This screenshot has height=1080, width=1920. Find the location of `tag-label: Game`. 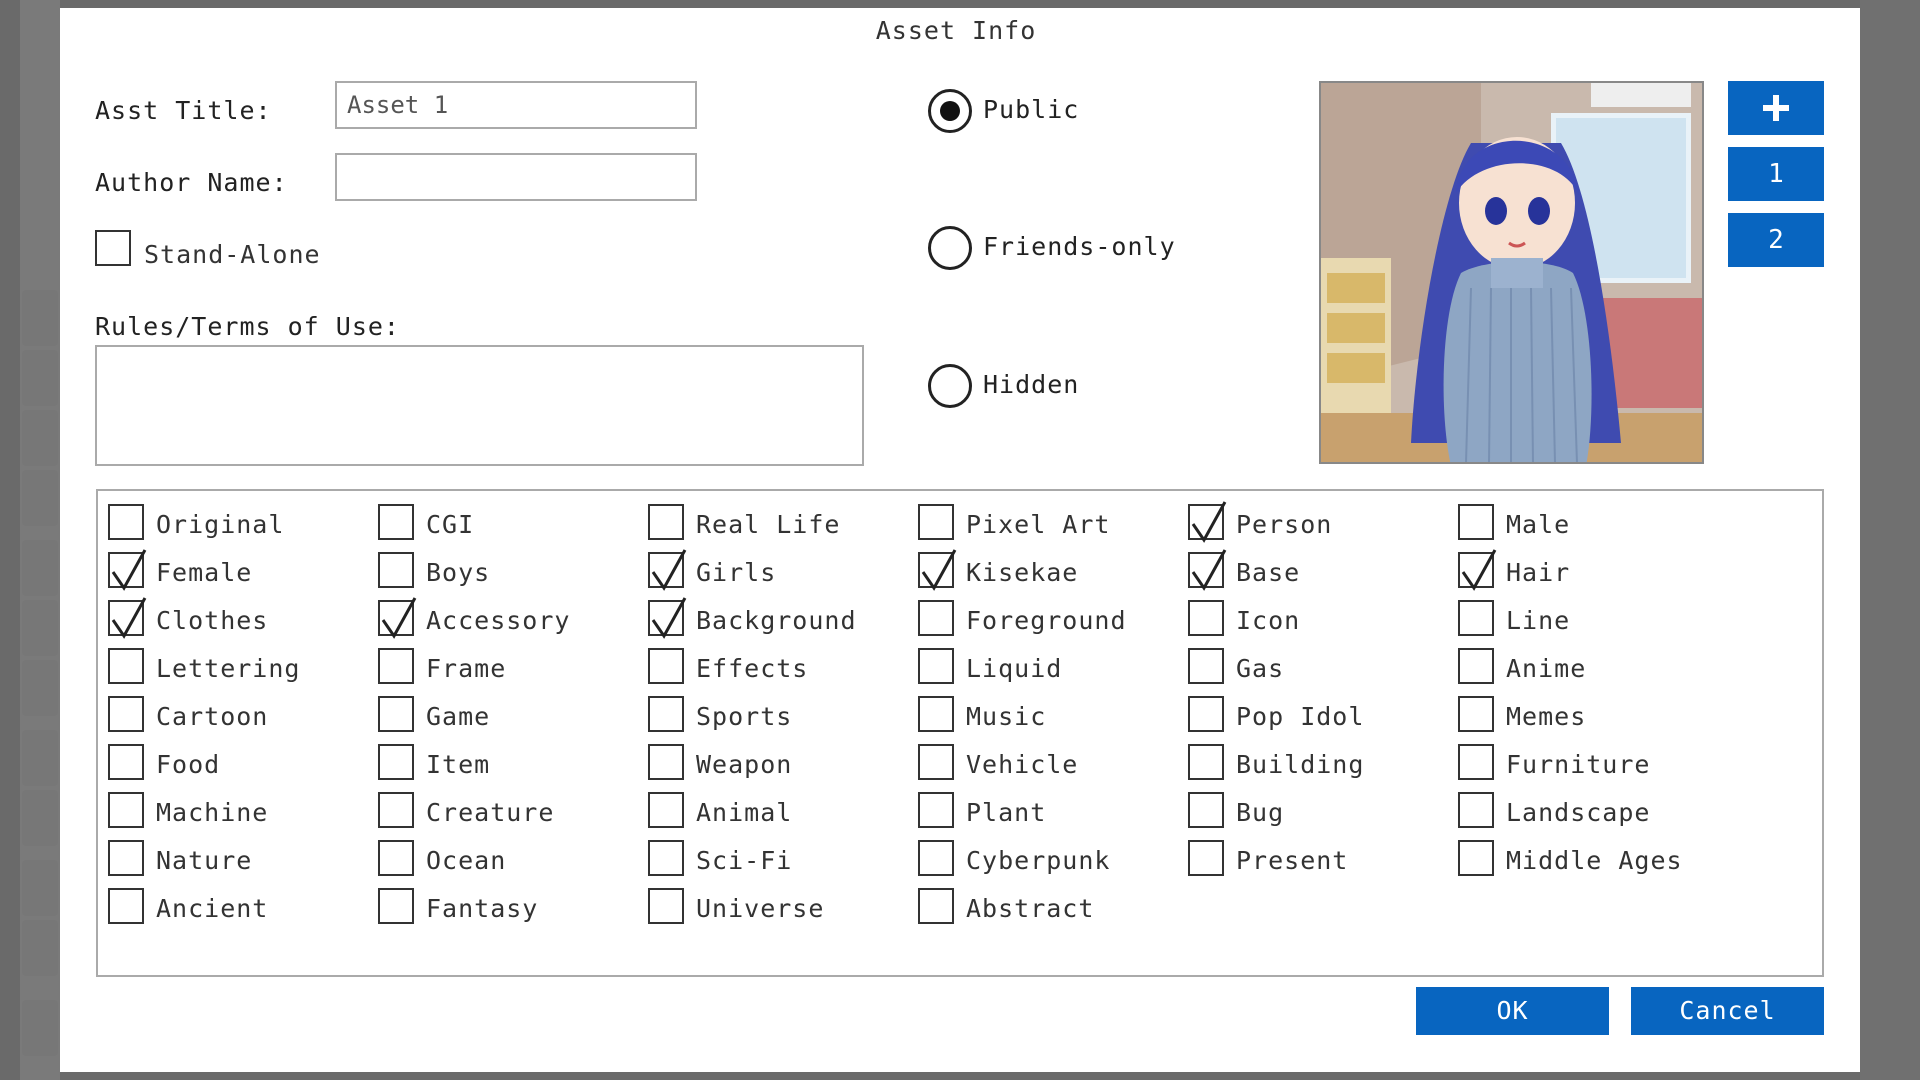

tag-label: Game is located at coordinates (458, 716).